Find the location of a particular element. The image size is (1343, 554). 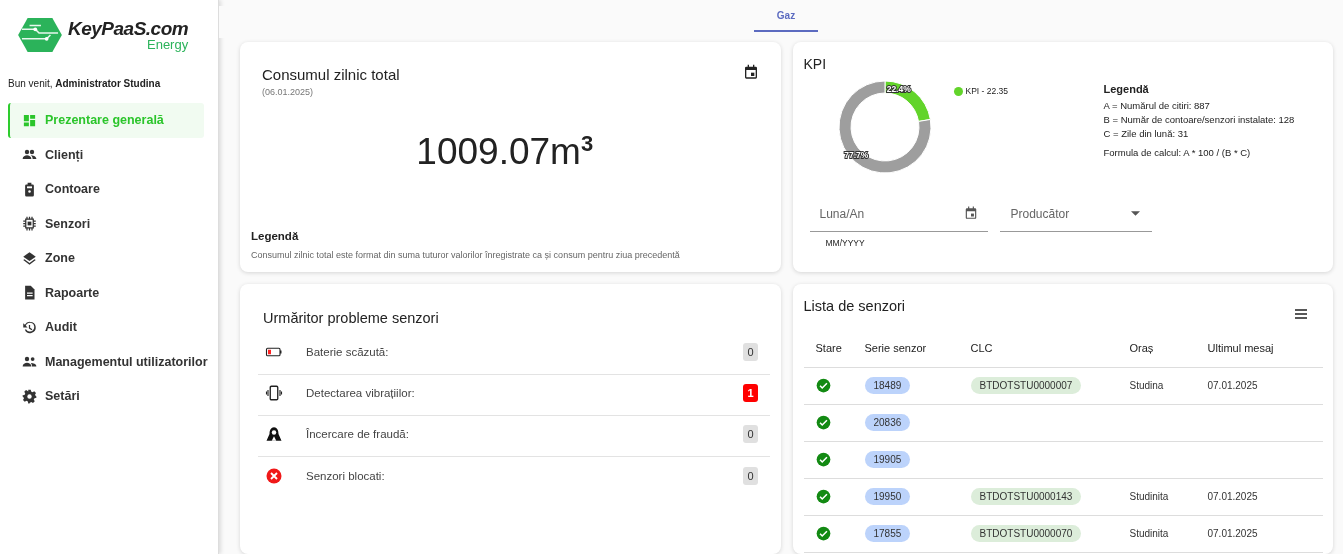

formula-text: Formula de calcul: A * 100 / (B * C) is located at coordinates (1177, 152).